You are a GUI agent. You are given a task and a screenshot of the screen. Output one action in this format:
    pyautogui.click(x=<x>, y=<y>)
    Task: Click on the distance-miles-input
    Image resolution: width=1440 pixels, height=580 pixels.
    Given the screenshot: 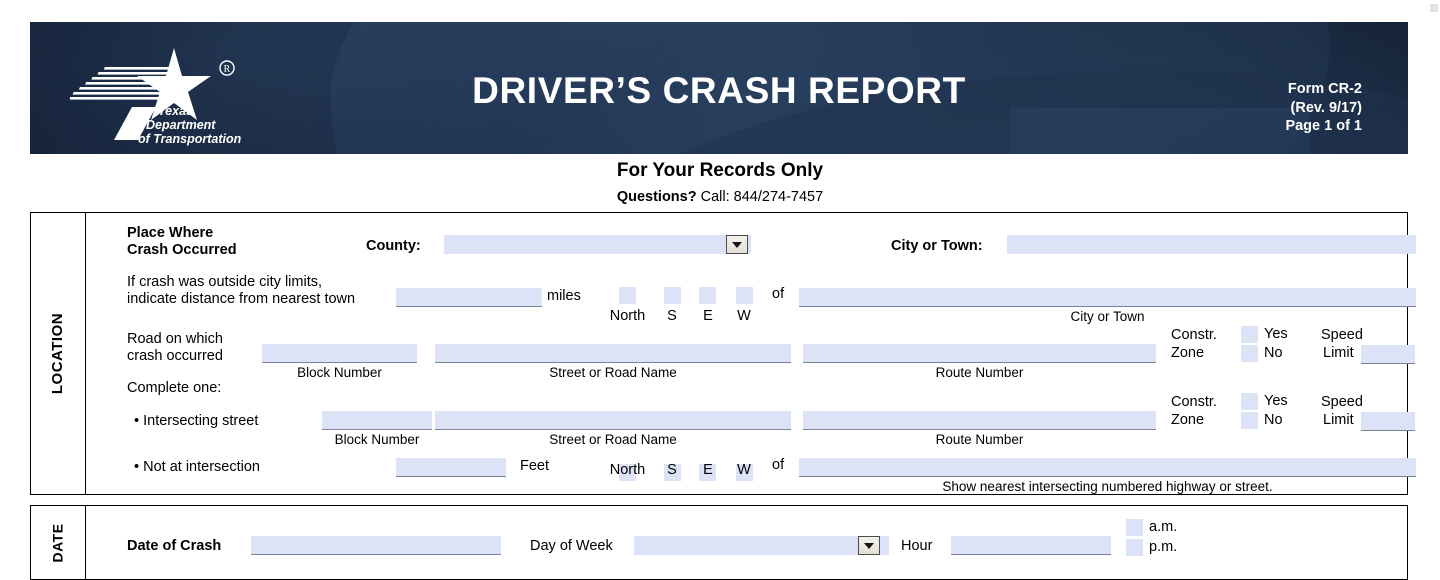 What is the action you would take?
    pyautogui.click(x=469, y=297)
    